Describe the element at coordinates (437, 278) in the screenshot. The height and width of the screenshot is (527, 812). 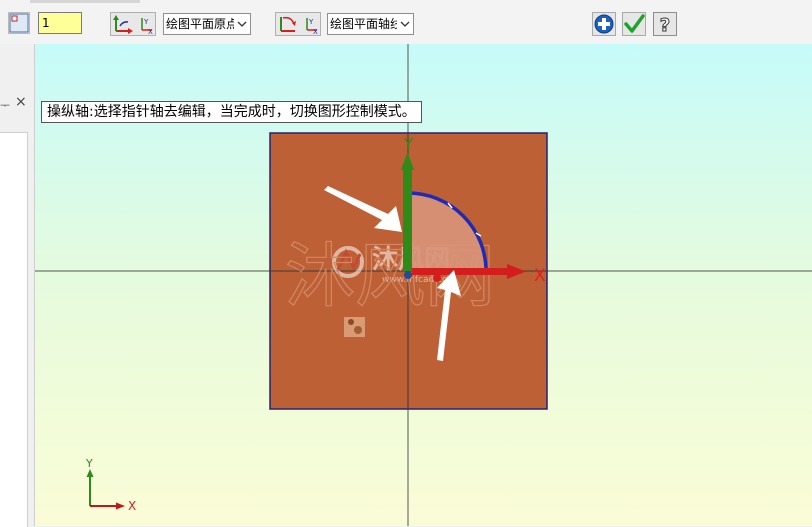
I see `x-axis-knob` at that location.